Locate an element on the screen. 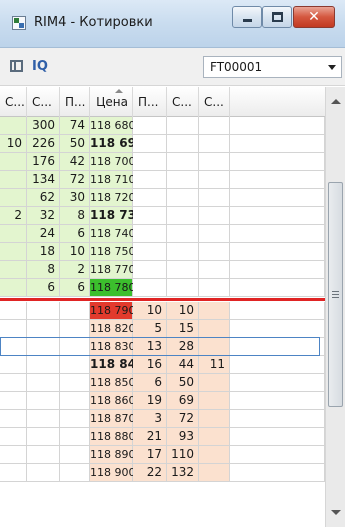 The height and width of the screenshot is (527, 345). ask-row: 118 870 3 72 is located at coordinates (162, 419).